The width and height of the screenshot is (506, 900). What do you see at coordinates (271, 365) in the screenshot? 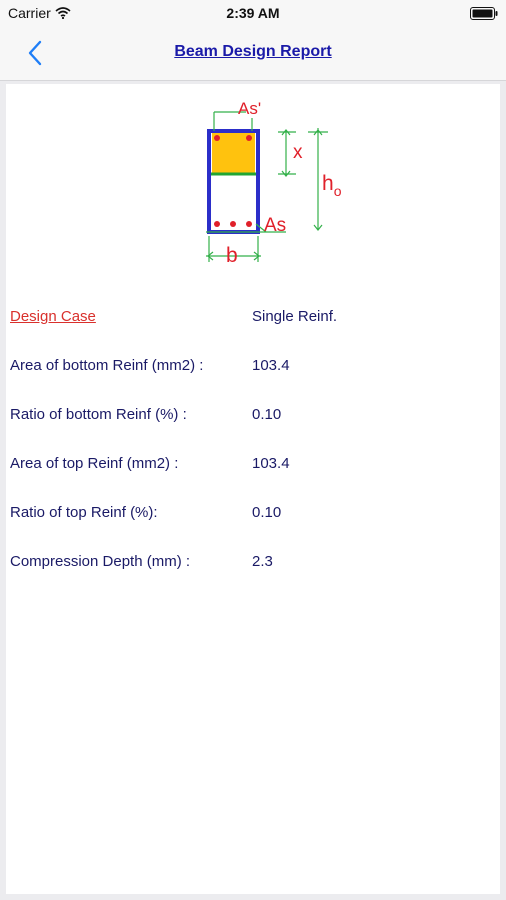
I see `bottom-reinf-area-value: 103.4` at bounding box center [271, 365].